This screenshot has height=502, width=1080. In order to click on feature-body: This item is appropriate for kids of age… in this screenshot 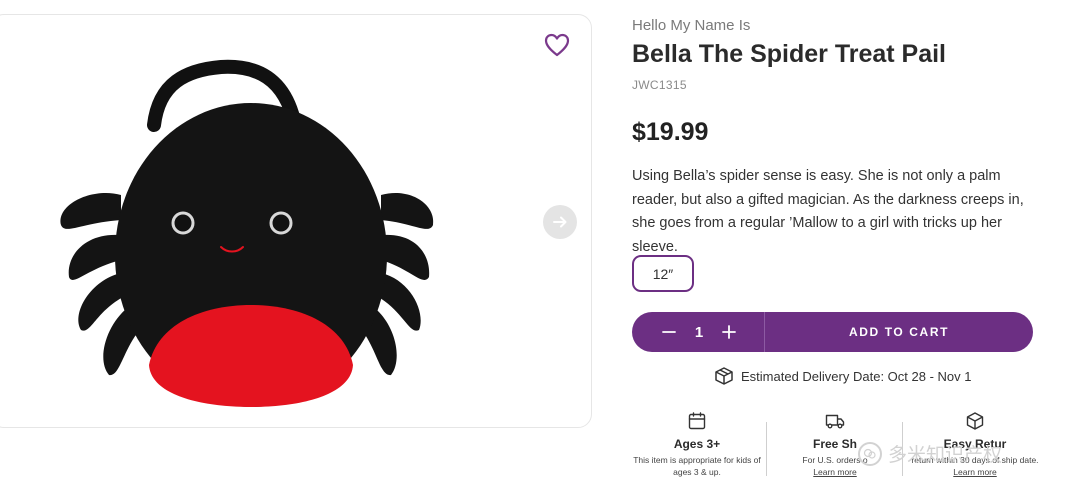, I will do `click(697, 466)`.